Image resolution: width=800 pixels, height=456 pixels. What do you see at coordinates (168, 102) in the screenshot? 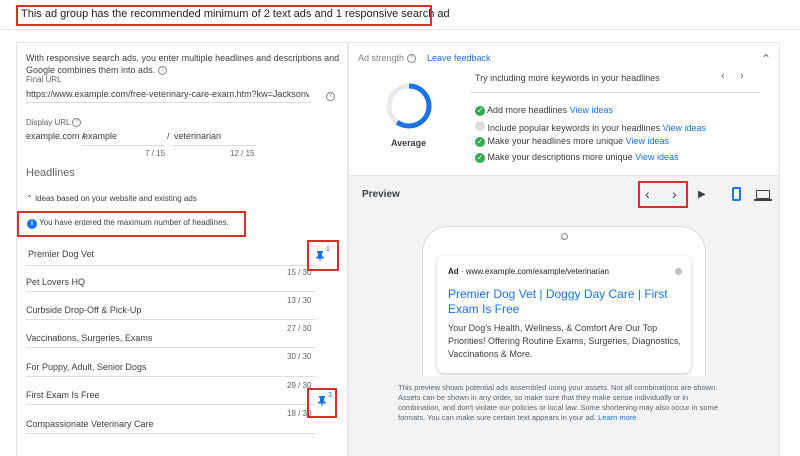
I see `final-url-underline` at bounding box center [168, 102].